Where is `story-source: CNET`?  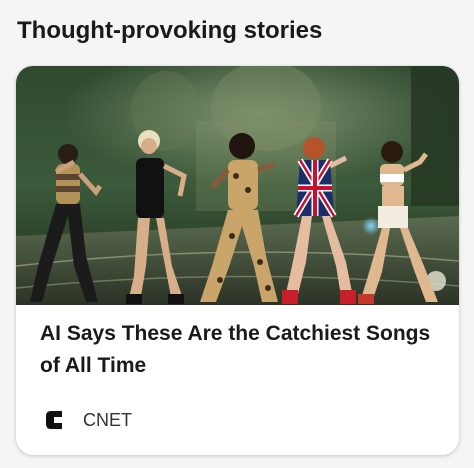 story-source: CNET is located at coordinates (87, 420).